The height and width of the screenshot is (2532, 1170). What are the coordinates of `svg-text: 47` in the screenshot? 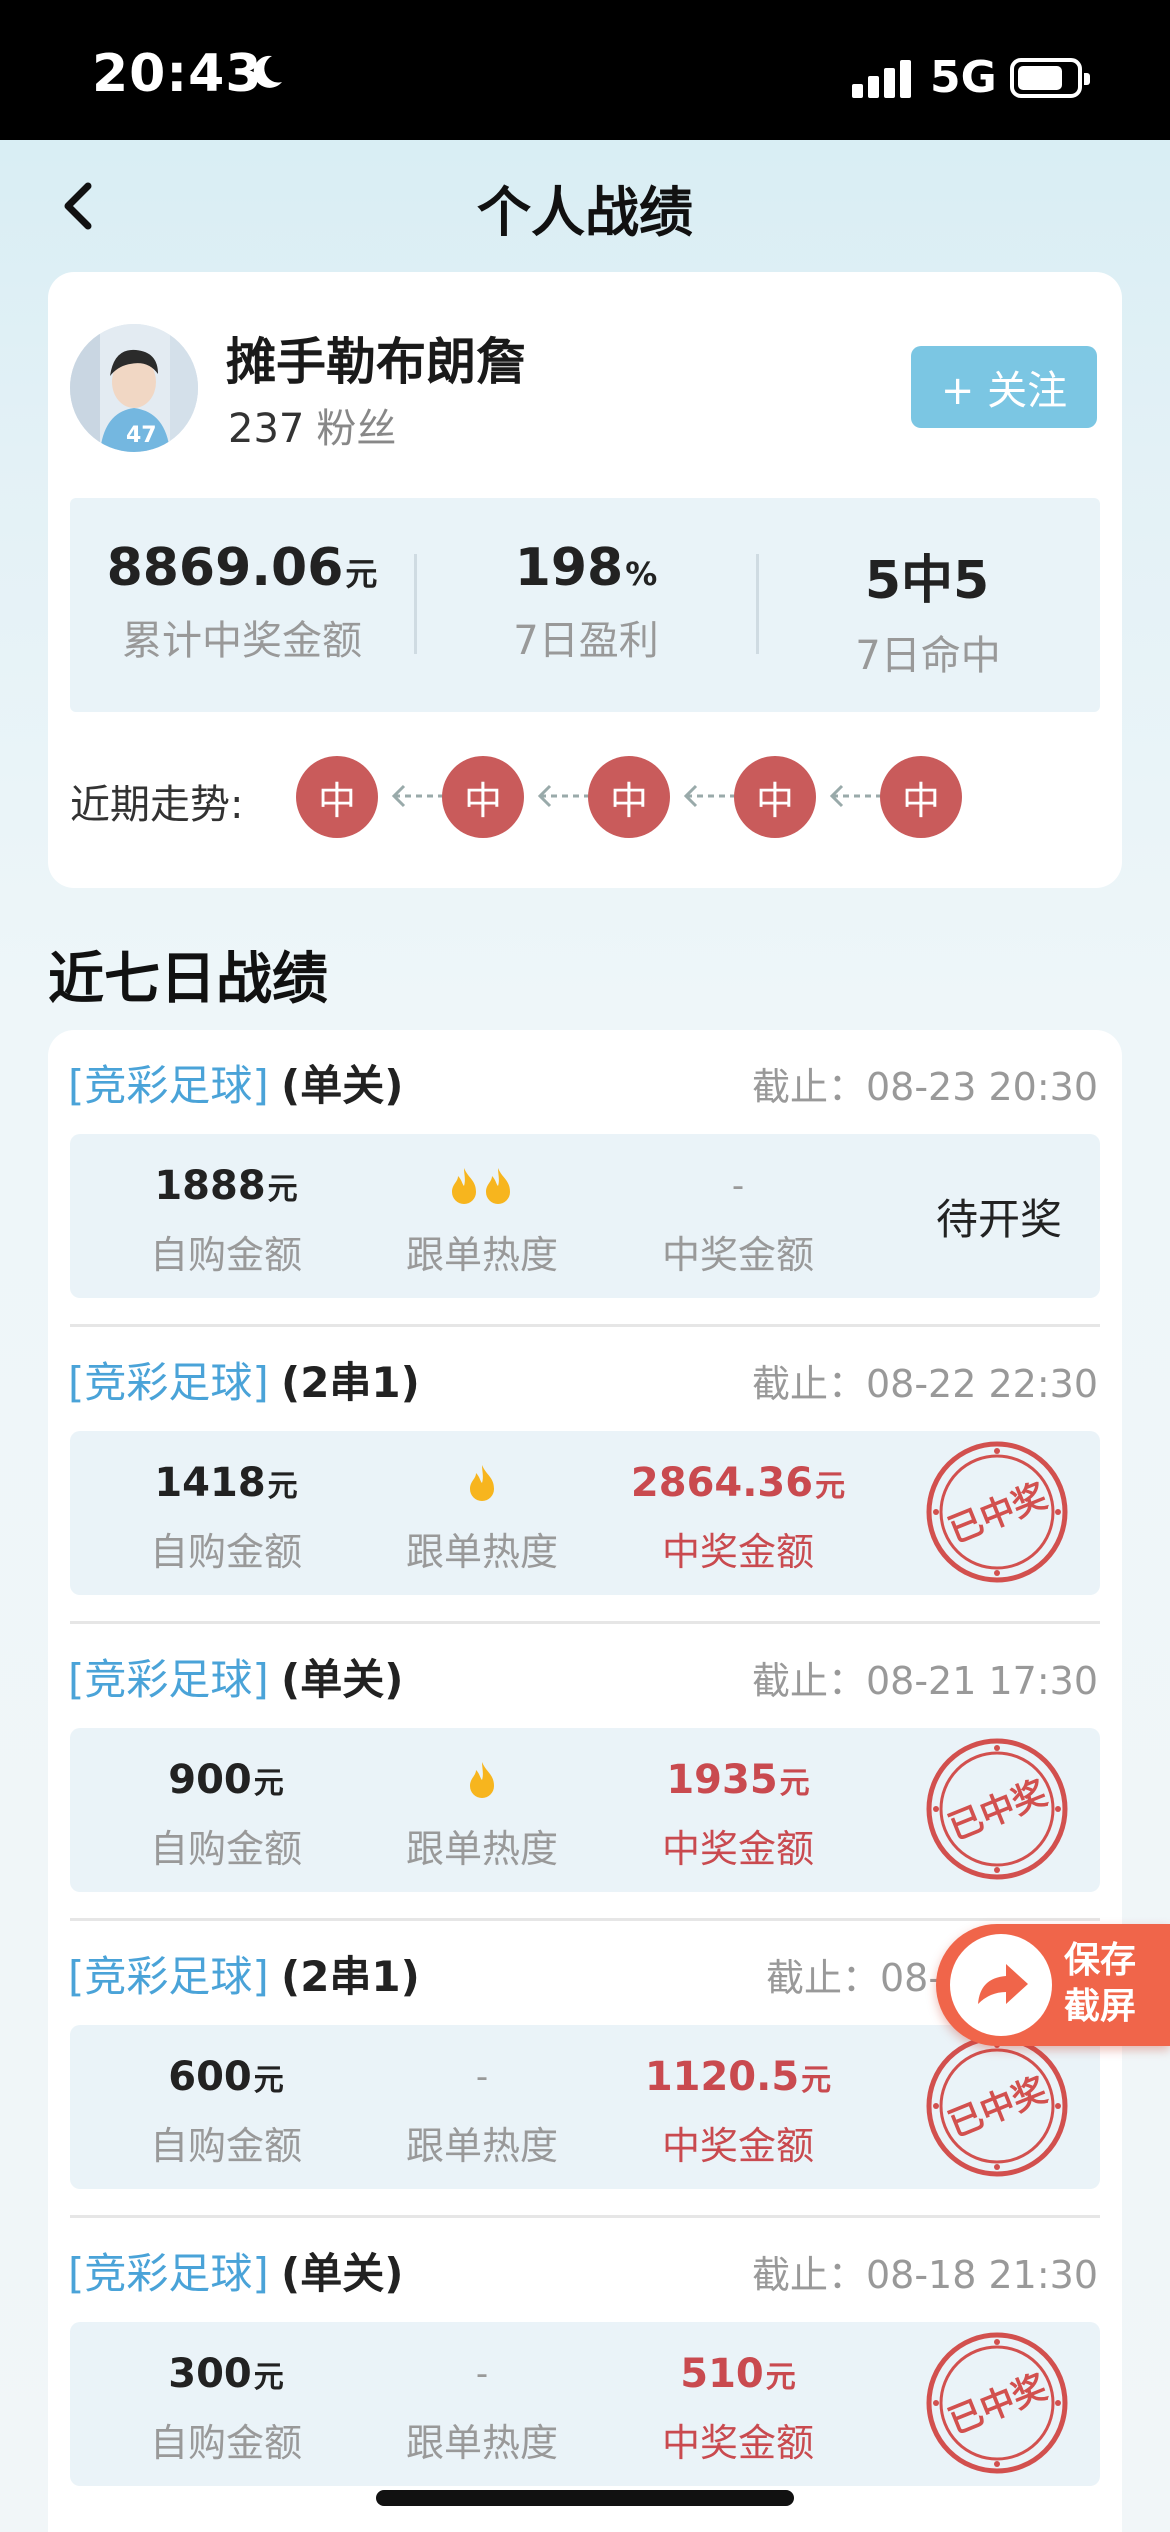 It's located at (141, 435).